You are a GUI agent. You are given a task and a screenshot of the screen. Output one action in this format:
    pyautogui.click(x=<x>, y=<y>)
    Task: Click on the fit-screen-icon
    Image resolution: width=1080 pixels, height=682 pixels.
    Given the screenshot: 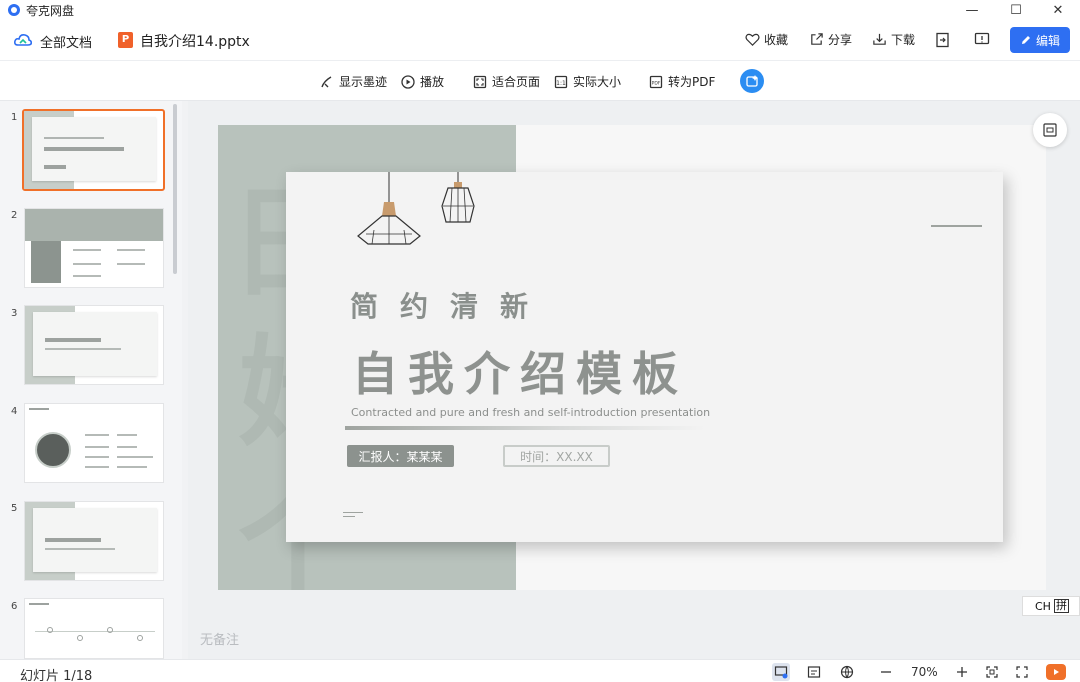 What is the action you would take?
    pyautogui.click(x=992, y=672)
    